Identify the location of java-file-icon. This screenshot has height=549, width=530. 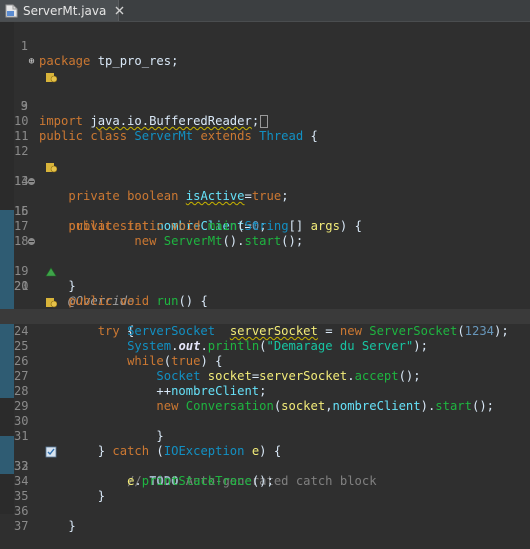
(11, 11).